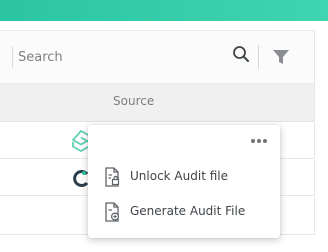 The width and height of the screenshot is (328, 252). What do you see at coordinates (112, 212) in the screenshot?
I see `file-generate-icon` at bounding box center [112, 212].